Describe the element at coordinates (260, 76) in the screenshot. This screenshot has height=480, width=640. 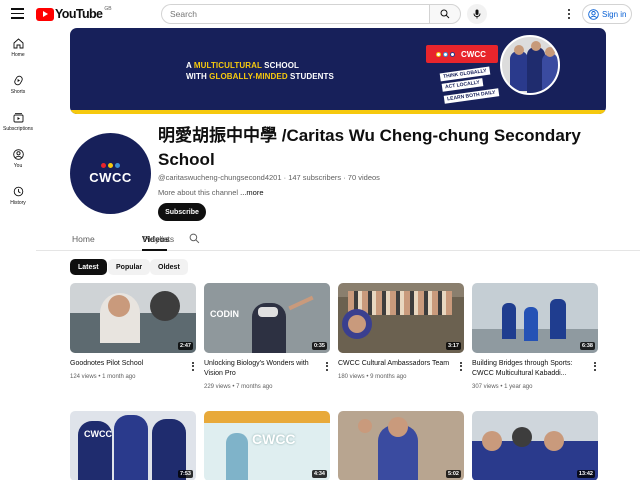
I see `banner-headline-line2: WITH GLOBALLY-MINDED STUDENTS` at that location.